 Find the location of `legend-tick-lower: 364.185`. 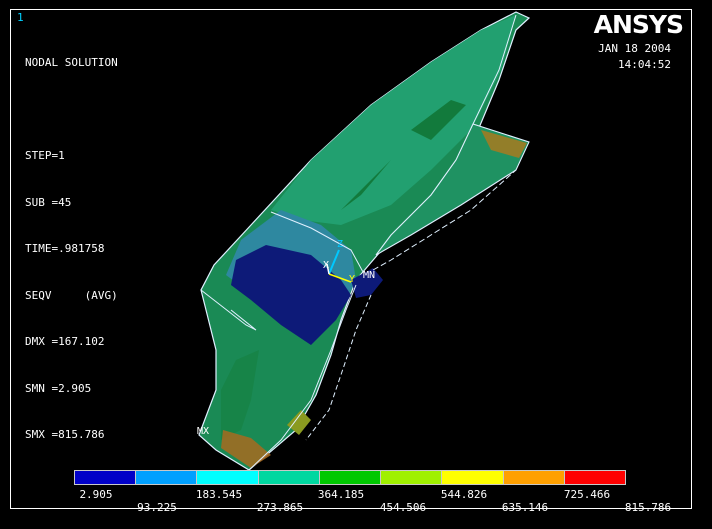

legend-tick-lower: 364.185 is located at coordinates (341, 494).